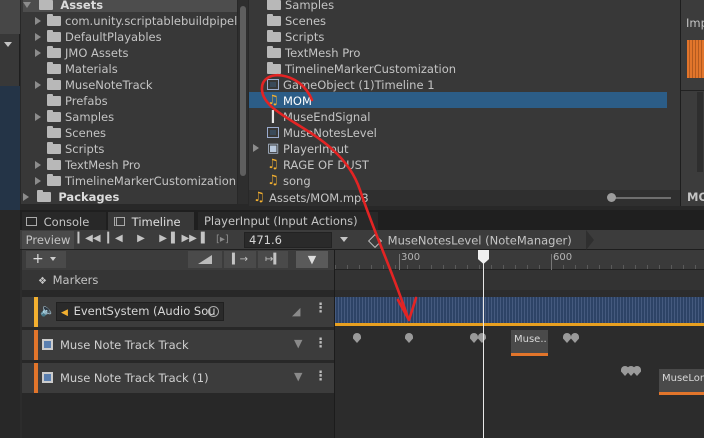 This screenshot has height=438, width=704. I want to click on annotation-arrow, so click(339, 198).